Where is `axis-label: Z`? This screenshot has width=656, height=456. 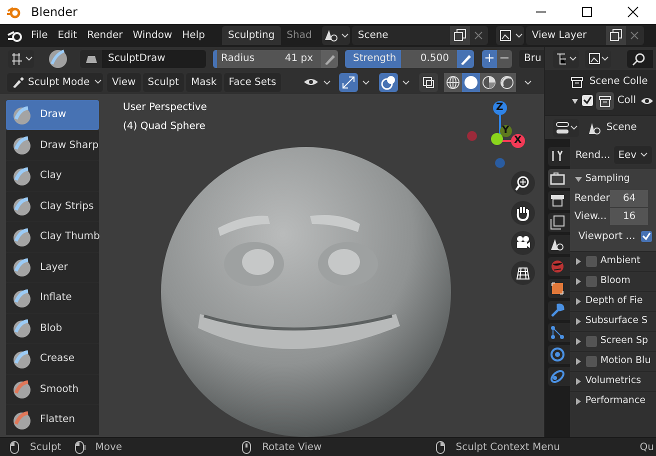
axis-label: Z is located at coordinates (500, 108).